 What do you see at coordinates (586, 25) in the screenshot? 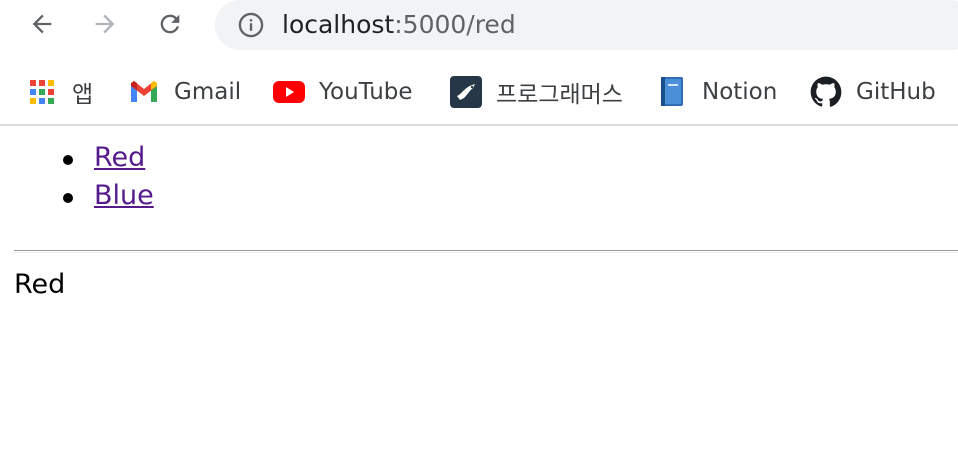
I see `address-bar: localhost:5000/red` at bounding box center [586, 25].